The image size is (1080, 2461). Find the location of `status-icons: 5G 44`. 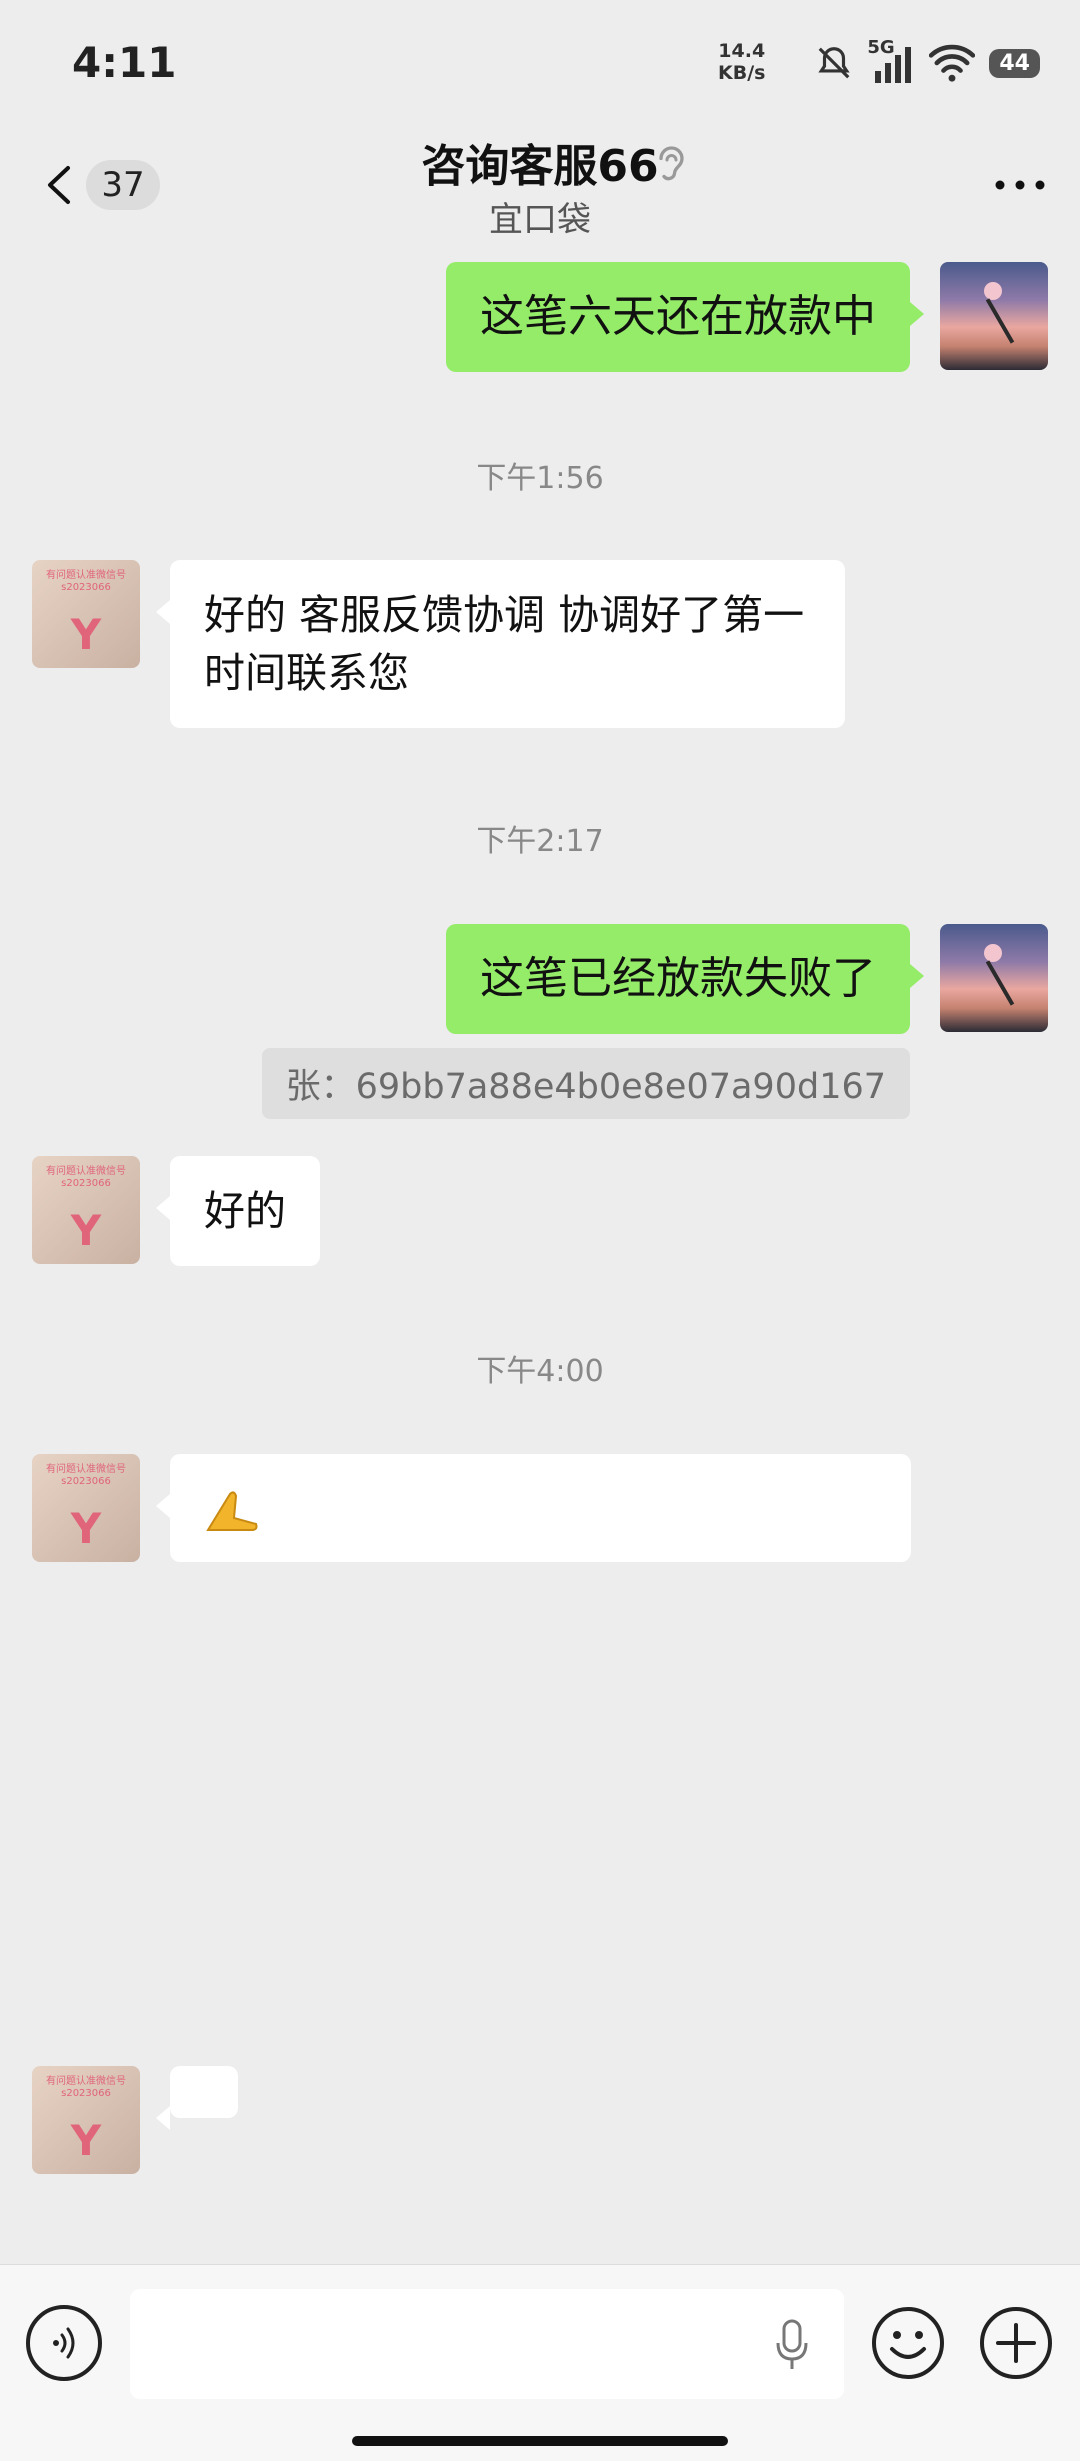

status-icons: 5G 44 is located at coordinates (927, 62).